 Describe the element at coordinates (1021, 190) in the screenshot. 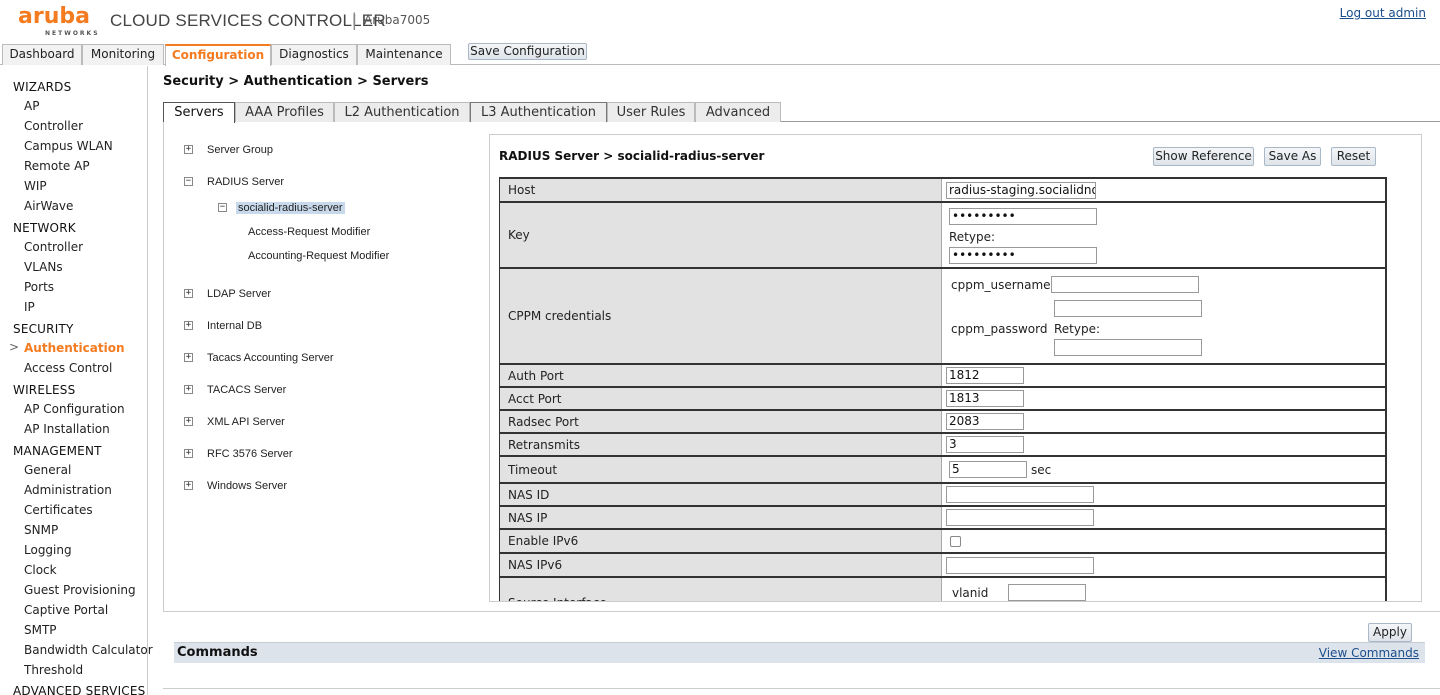

I see `host-input: radius-staging.socialidnow` at that location.